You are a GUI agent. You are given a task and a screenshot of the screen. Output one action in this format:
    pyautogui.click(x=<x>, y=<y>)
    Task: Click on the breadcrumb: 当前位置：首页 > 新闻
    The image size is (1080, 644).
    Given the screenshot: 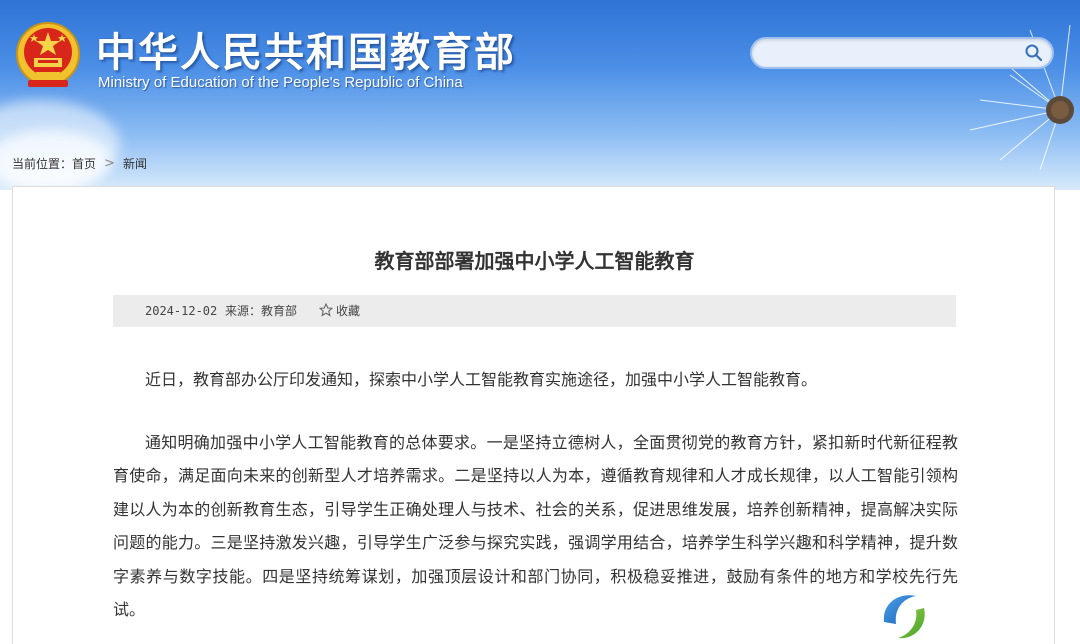 What is the action you would take?
    pyautogui.click(x=79, y=163)
    